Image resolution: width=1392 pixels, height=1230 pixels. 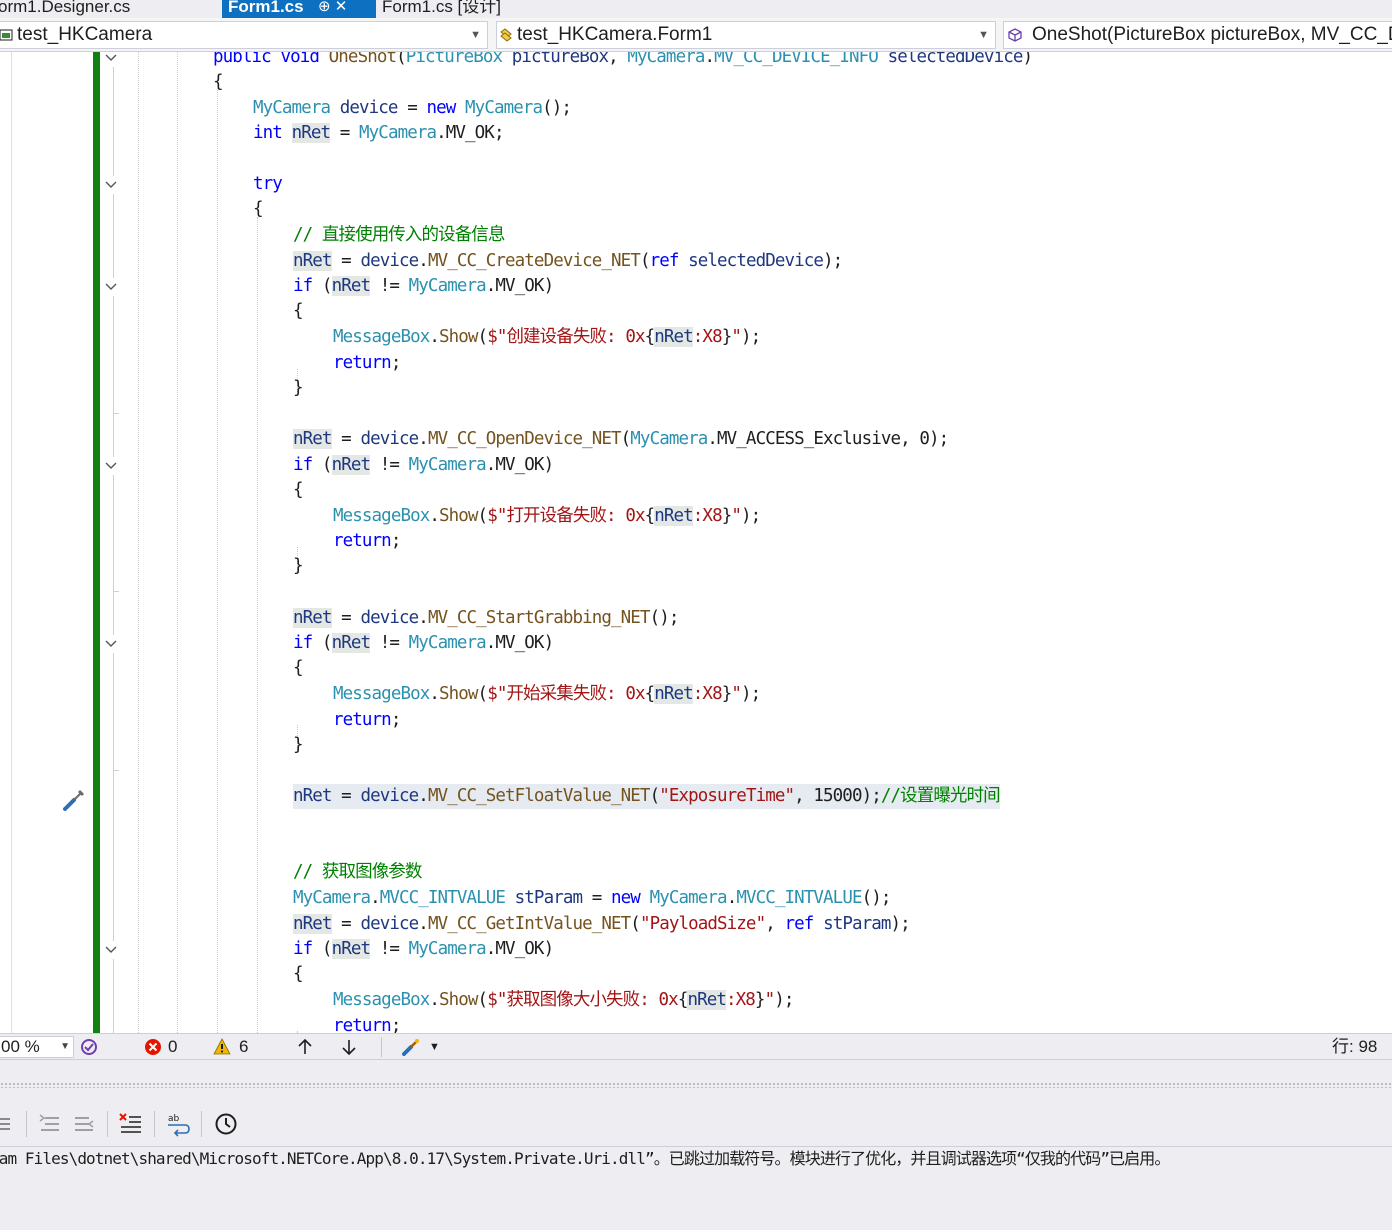 What do you see at coordinates (746, 35) in the screenshot?
I see `class-dropdown: test_HKCamera.Form1 ▼` at bounding box center [746, 35].